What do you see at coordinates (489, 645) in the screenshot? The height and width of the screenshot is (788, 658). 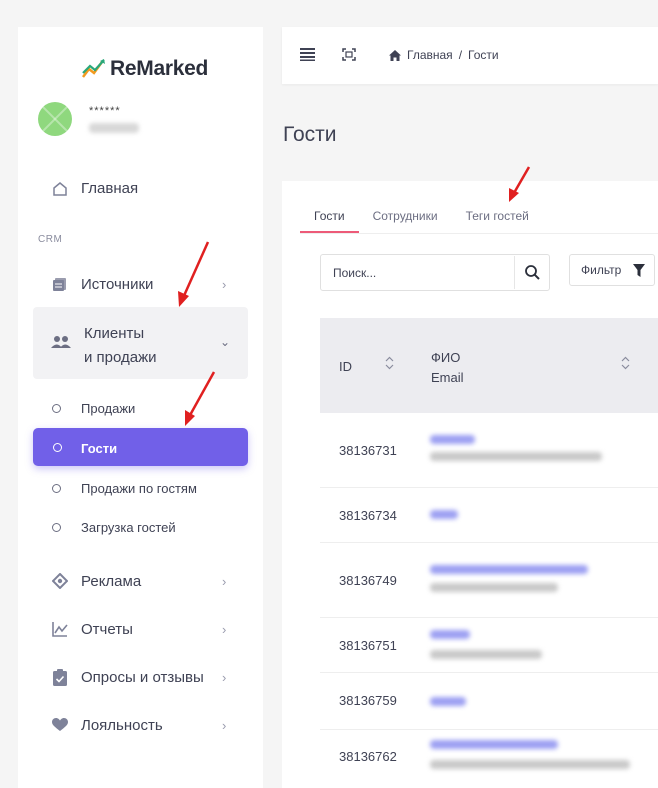 I see `table-row: 38136751` at bounding box center [489, 645].